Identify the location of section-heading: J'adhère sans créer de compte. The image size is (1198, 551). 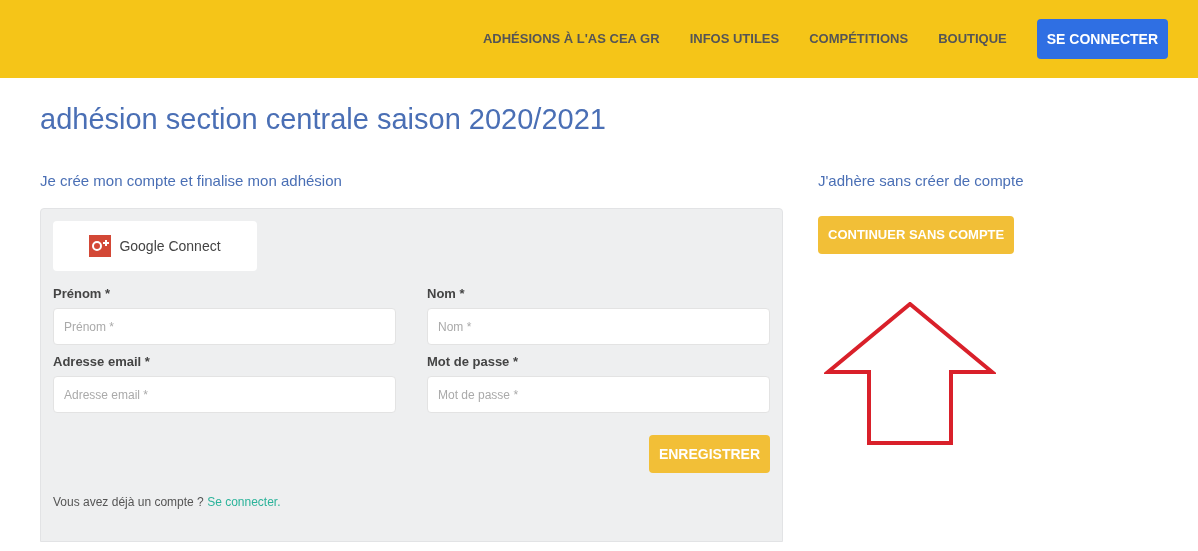
(921, 180).